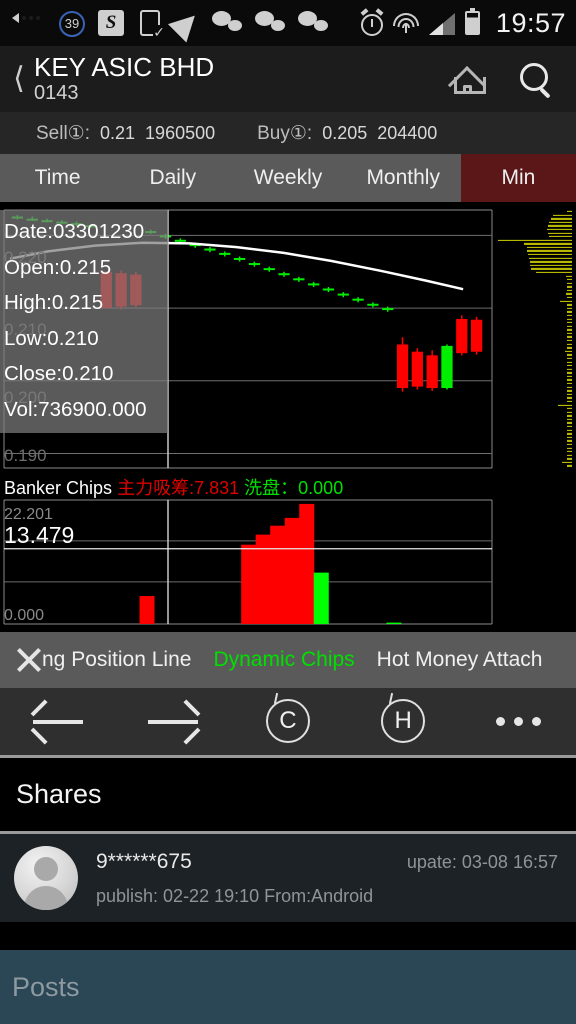 This screenshot has width=576, height=1024. What do you see at coordinates (530, 22) in the screenshot?
I see `status-bar-clock: 19:57` at bounding box center [530, 22].